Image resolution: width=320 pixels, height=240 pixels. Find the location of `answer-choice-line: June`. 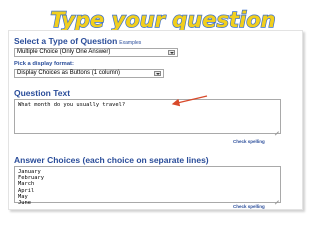

answer-choice-line: June is located at coordinates (24, 202).